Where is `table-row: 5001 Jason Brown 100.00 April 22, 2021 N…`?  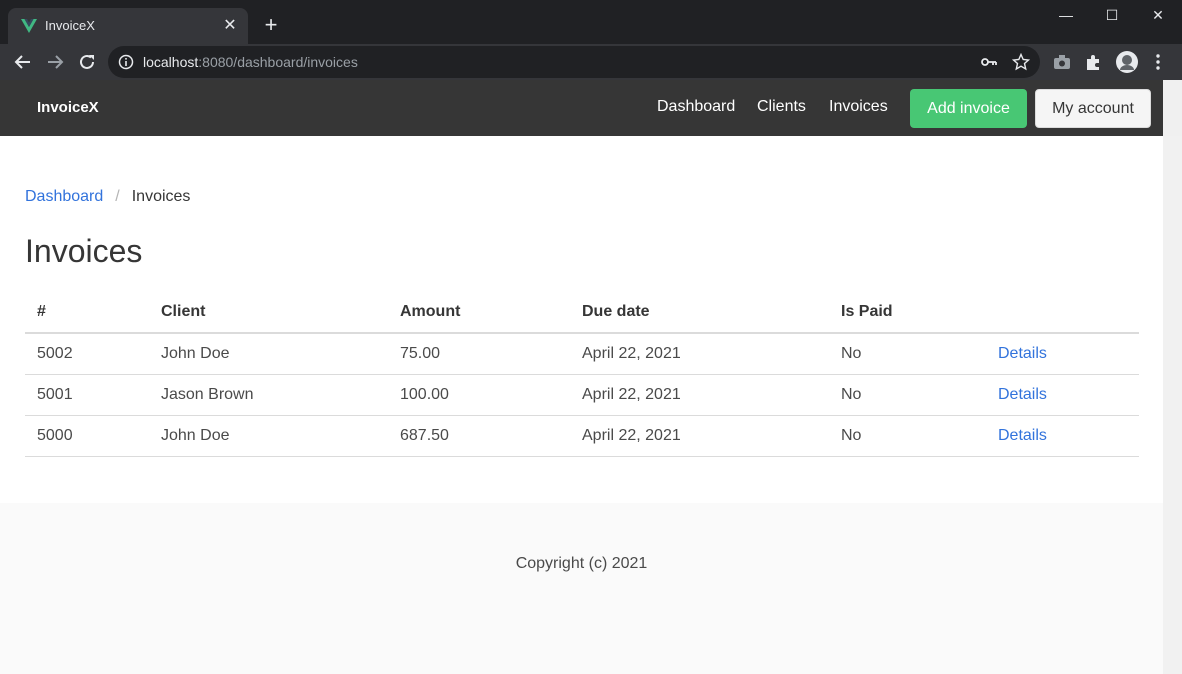 table-row: 5001 Jason Brown 100.00 April 22, 2021 N… is located at coordinates (582, 395).